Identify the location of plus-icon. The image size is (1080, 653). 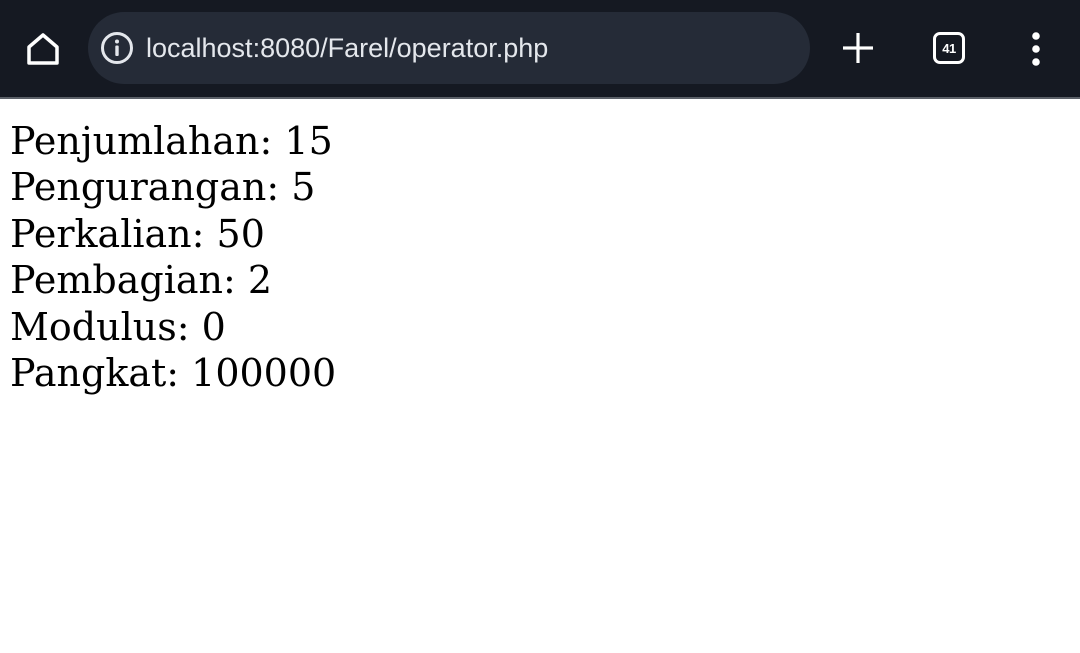
(858, 48).